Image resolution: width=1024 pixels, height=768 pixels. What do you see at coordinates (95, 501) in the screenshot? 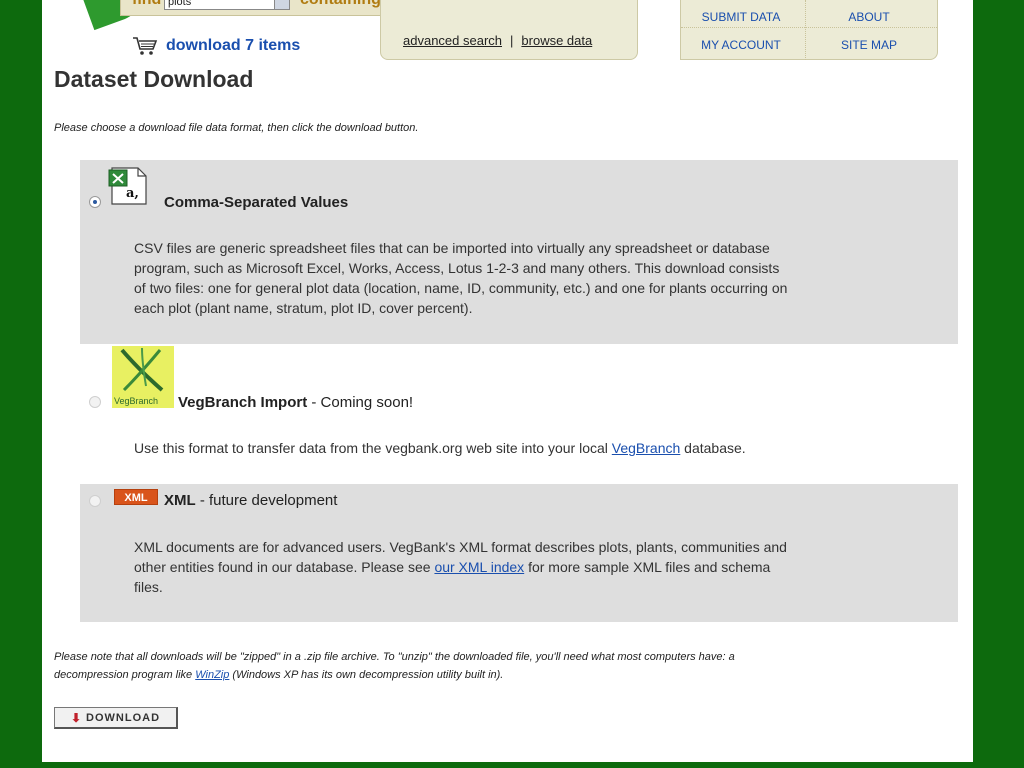
I see `xml-radio` at bounding box center [95, 501].